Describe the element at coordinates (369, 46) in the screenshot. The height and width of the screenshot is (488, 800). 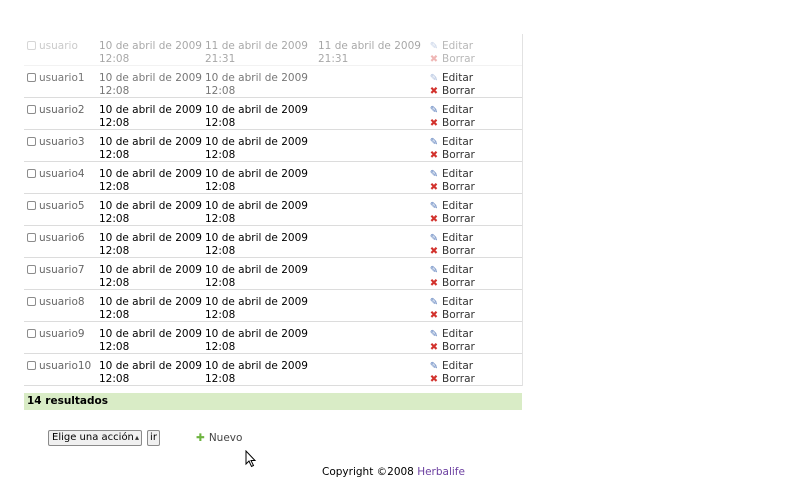
I see `extra-date: 11 de abril de 2009` at that location.